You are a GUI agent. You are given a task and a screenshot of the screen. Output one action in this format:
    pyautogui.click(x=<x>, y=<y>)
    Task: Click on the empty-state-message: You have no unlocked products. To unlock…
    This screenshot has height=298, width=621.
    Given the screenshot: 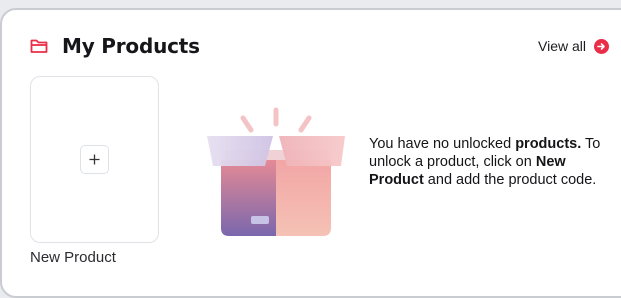 What is the action you would take?
    pyautogui.click(x=485, y=162)
    